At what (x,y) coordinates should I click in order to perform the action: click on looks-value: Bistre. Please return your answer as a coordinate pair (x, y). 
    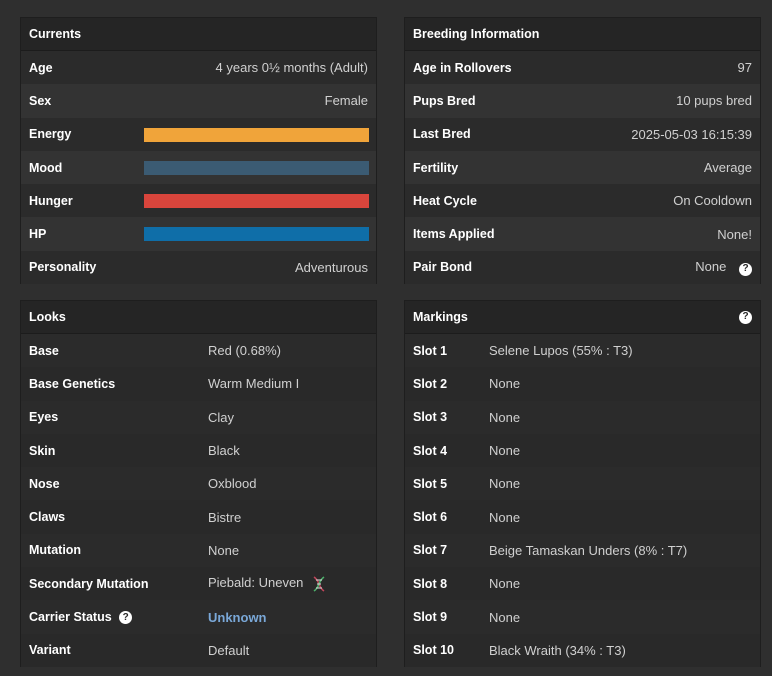
    Looking at the image, I should click on (225, 517).